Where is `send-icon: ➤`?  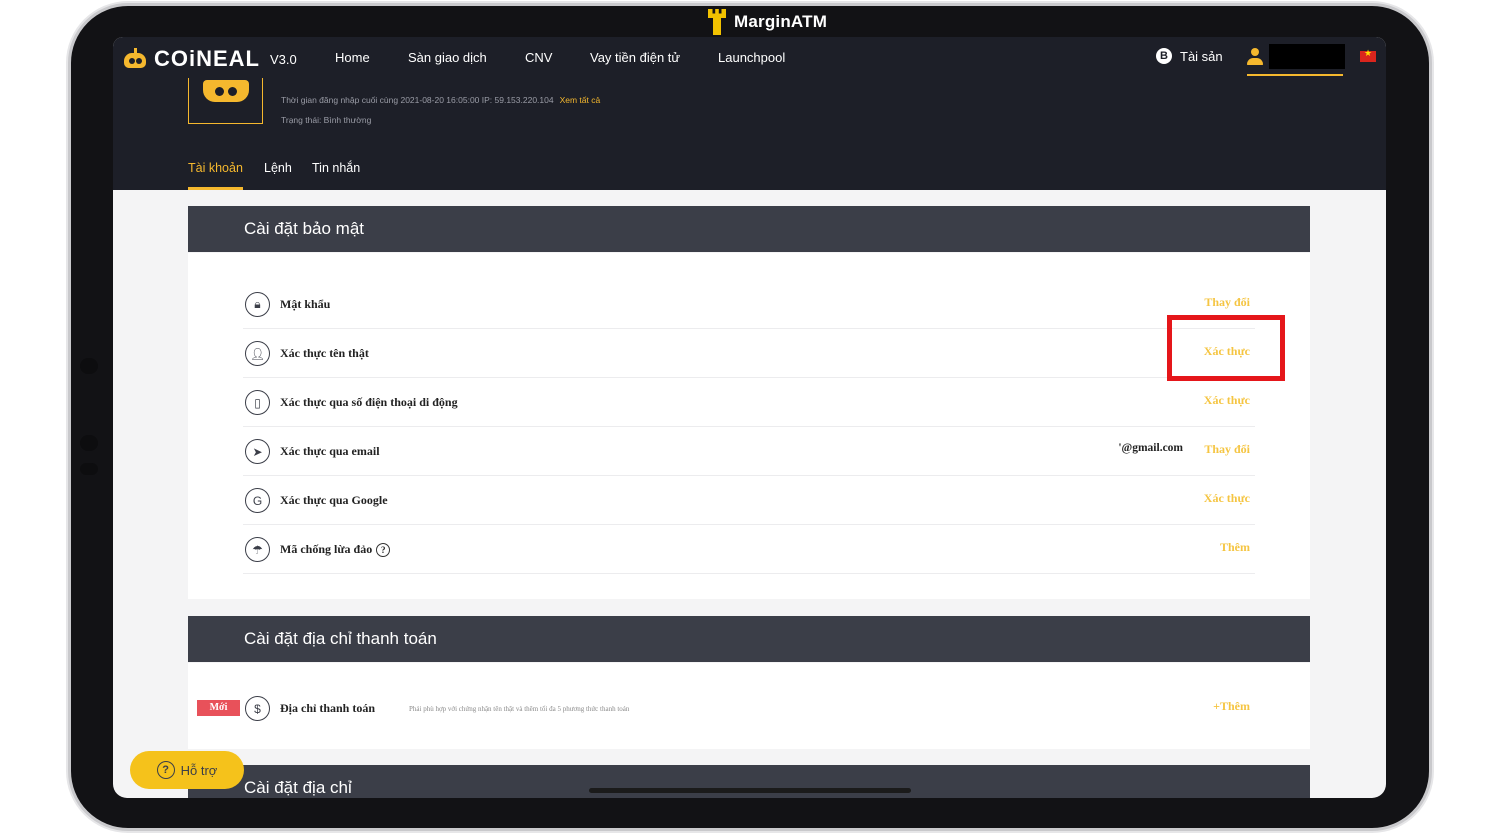
send-icon: ➤ is located at coordinates (257, 451).